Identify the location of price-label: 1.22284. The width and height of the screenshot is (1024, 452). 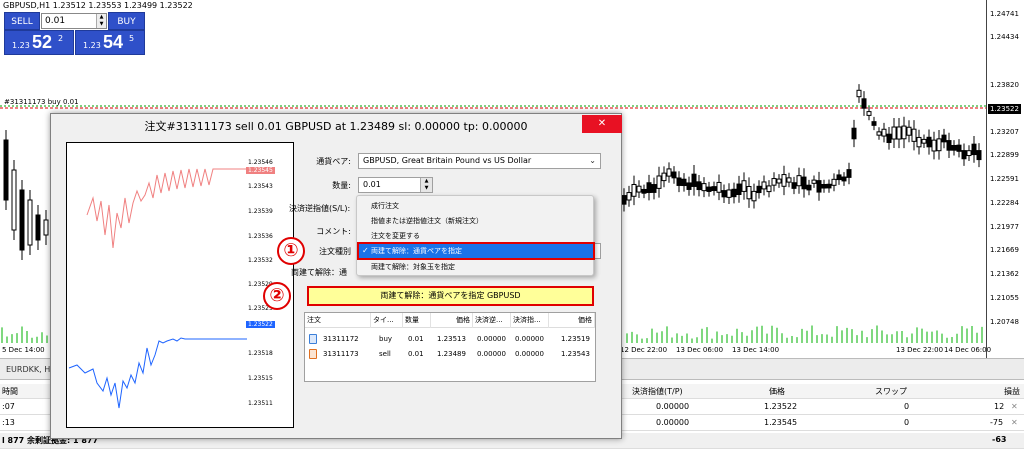
(1004, 203).